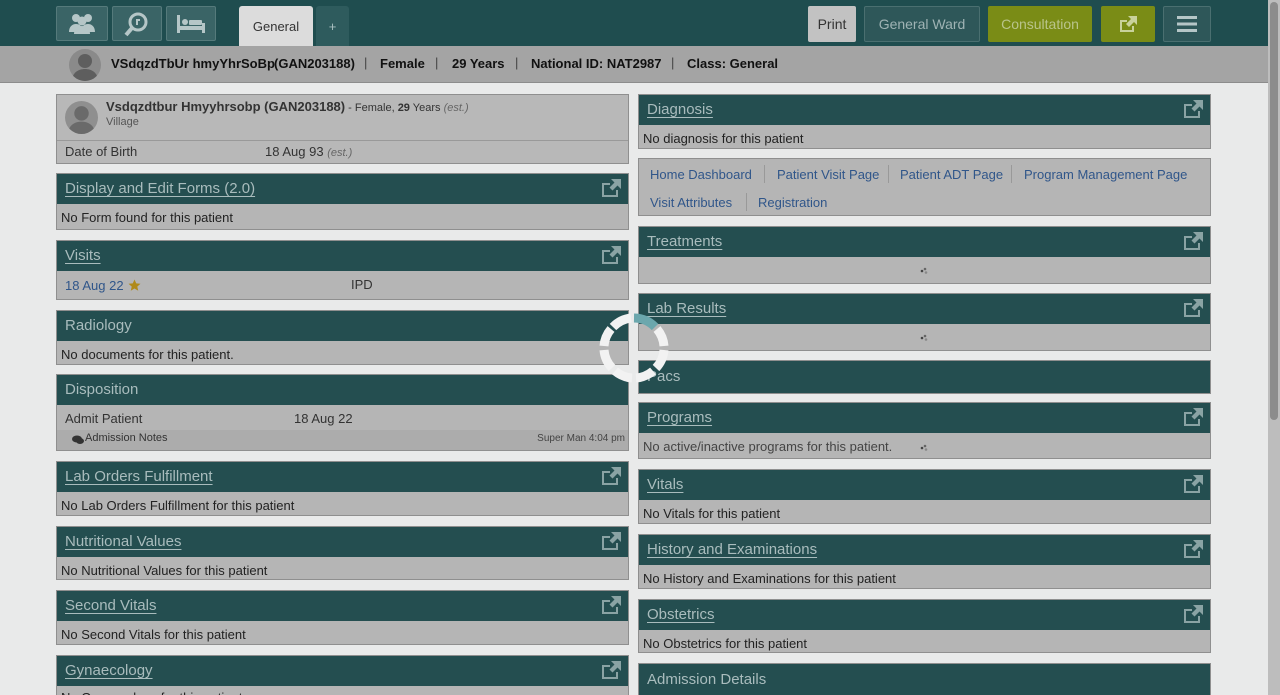 This screenshot has width=1280, height=695. Describe the element at coordinates (691, 202) in the screenshot. I see `visit-attributes-link: Visit Attributes` at that location.